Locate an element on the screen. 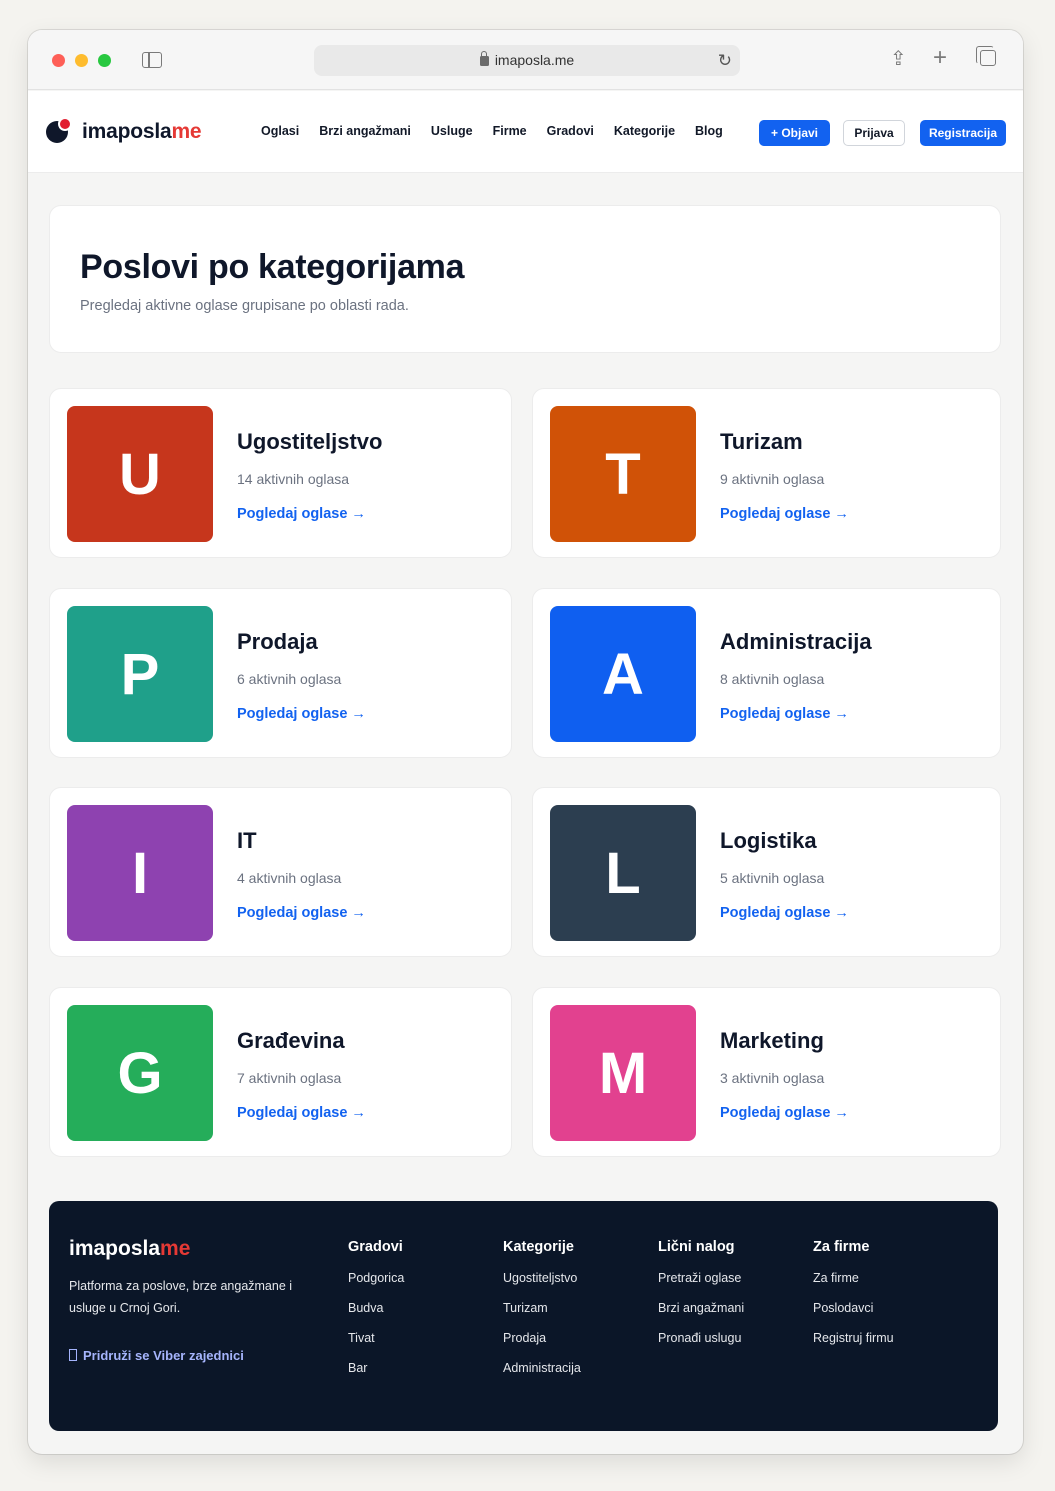 The height and width of the screenshot is (1491, 1055). url-display: imaposla.me is located at coordinates (527, 59).